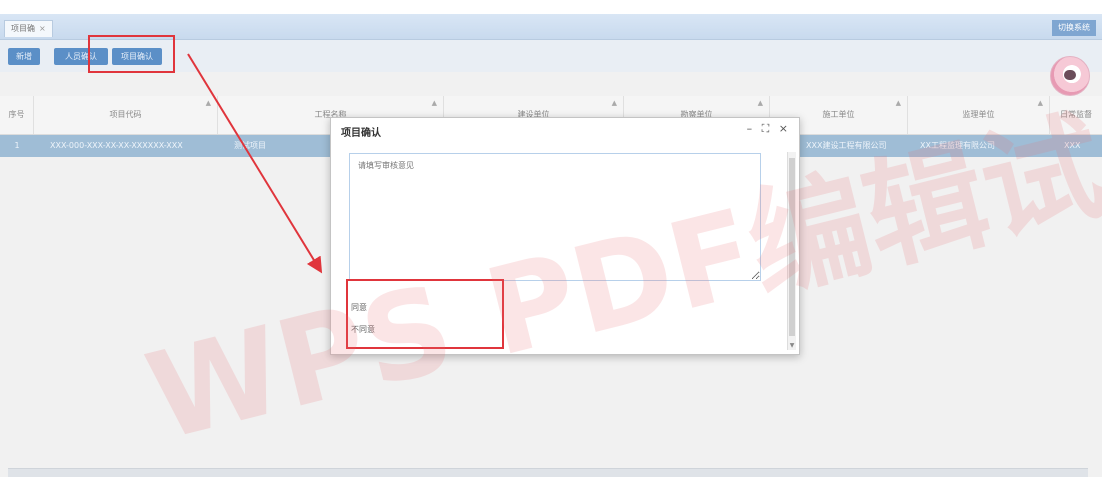 This screenshot has height=477, width=1102. I want to click on cell-project-name: 测试项目, so click(250, 145).